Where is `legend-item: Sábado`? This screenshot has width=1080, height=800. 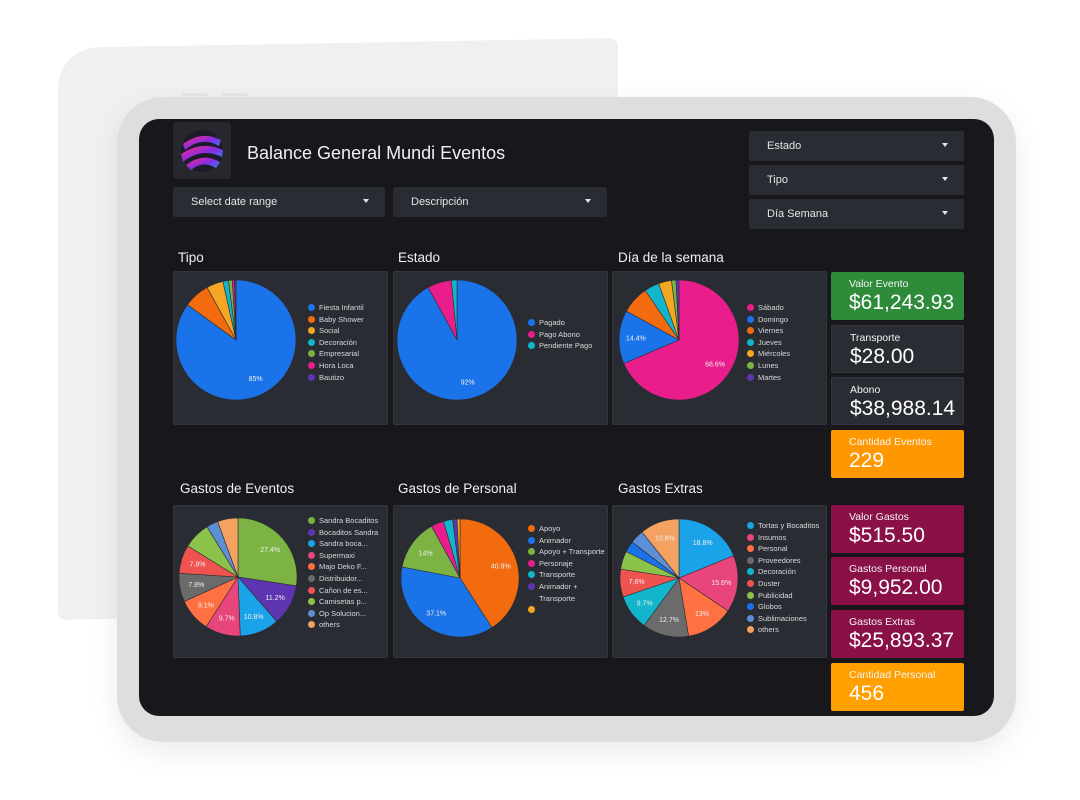 legend-item: Sábado is located at coordinates (786, 308).